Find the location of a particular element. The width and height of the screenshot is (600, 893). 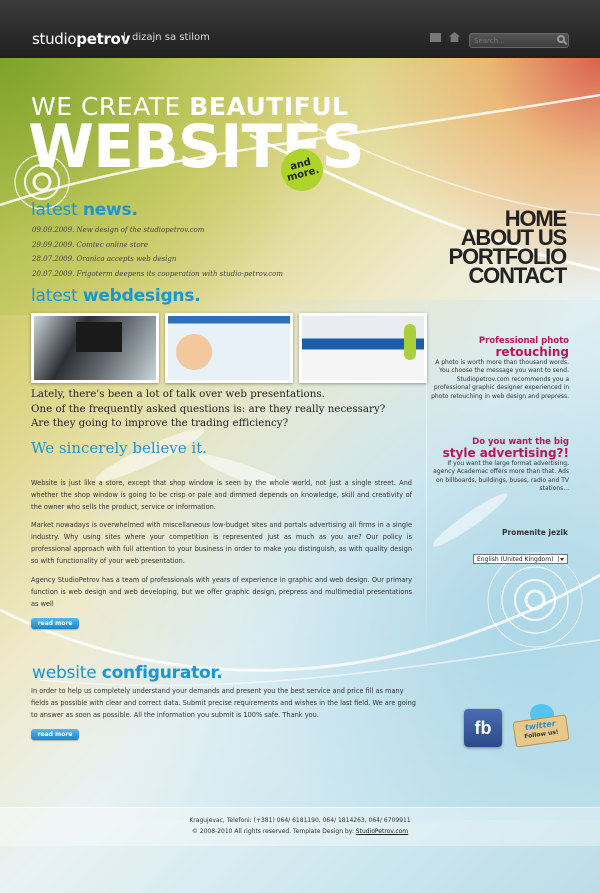

believe-heading: We sincerely believe it. is located at coordinates (119, 448).